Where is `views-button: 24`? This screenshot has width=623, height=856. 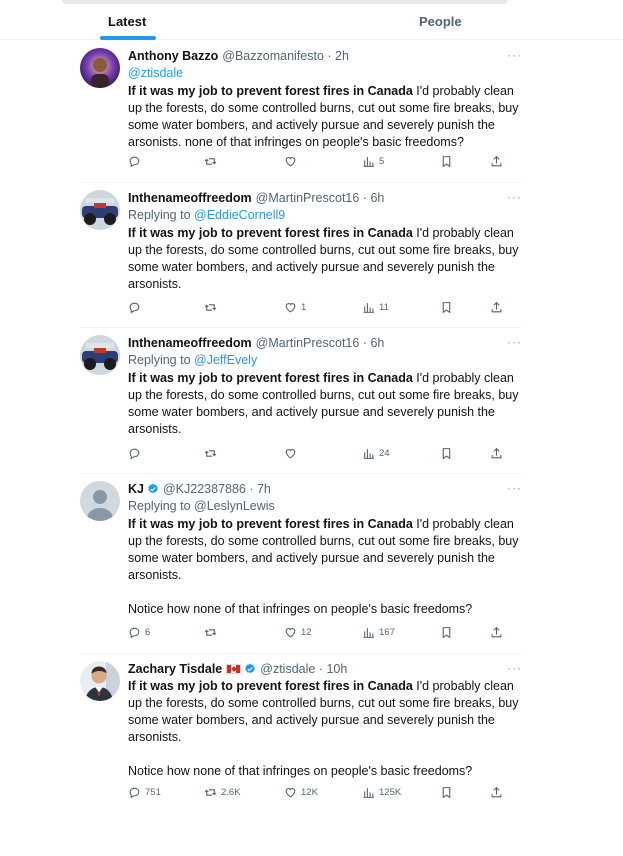 views-button: 24 is located at coordinates (376, 453).